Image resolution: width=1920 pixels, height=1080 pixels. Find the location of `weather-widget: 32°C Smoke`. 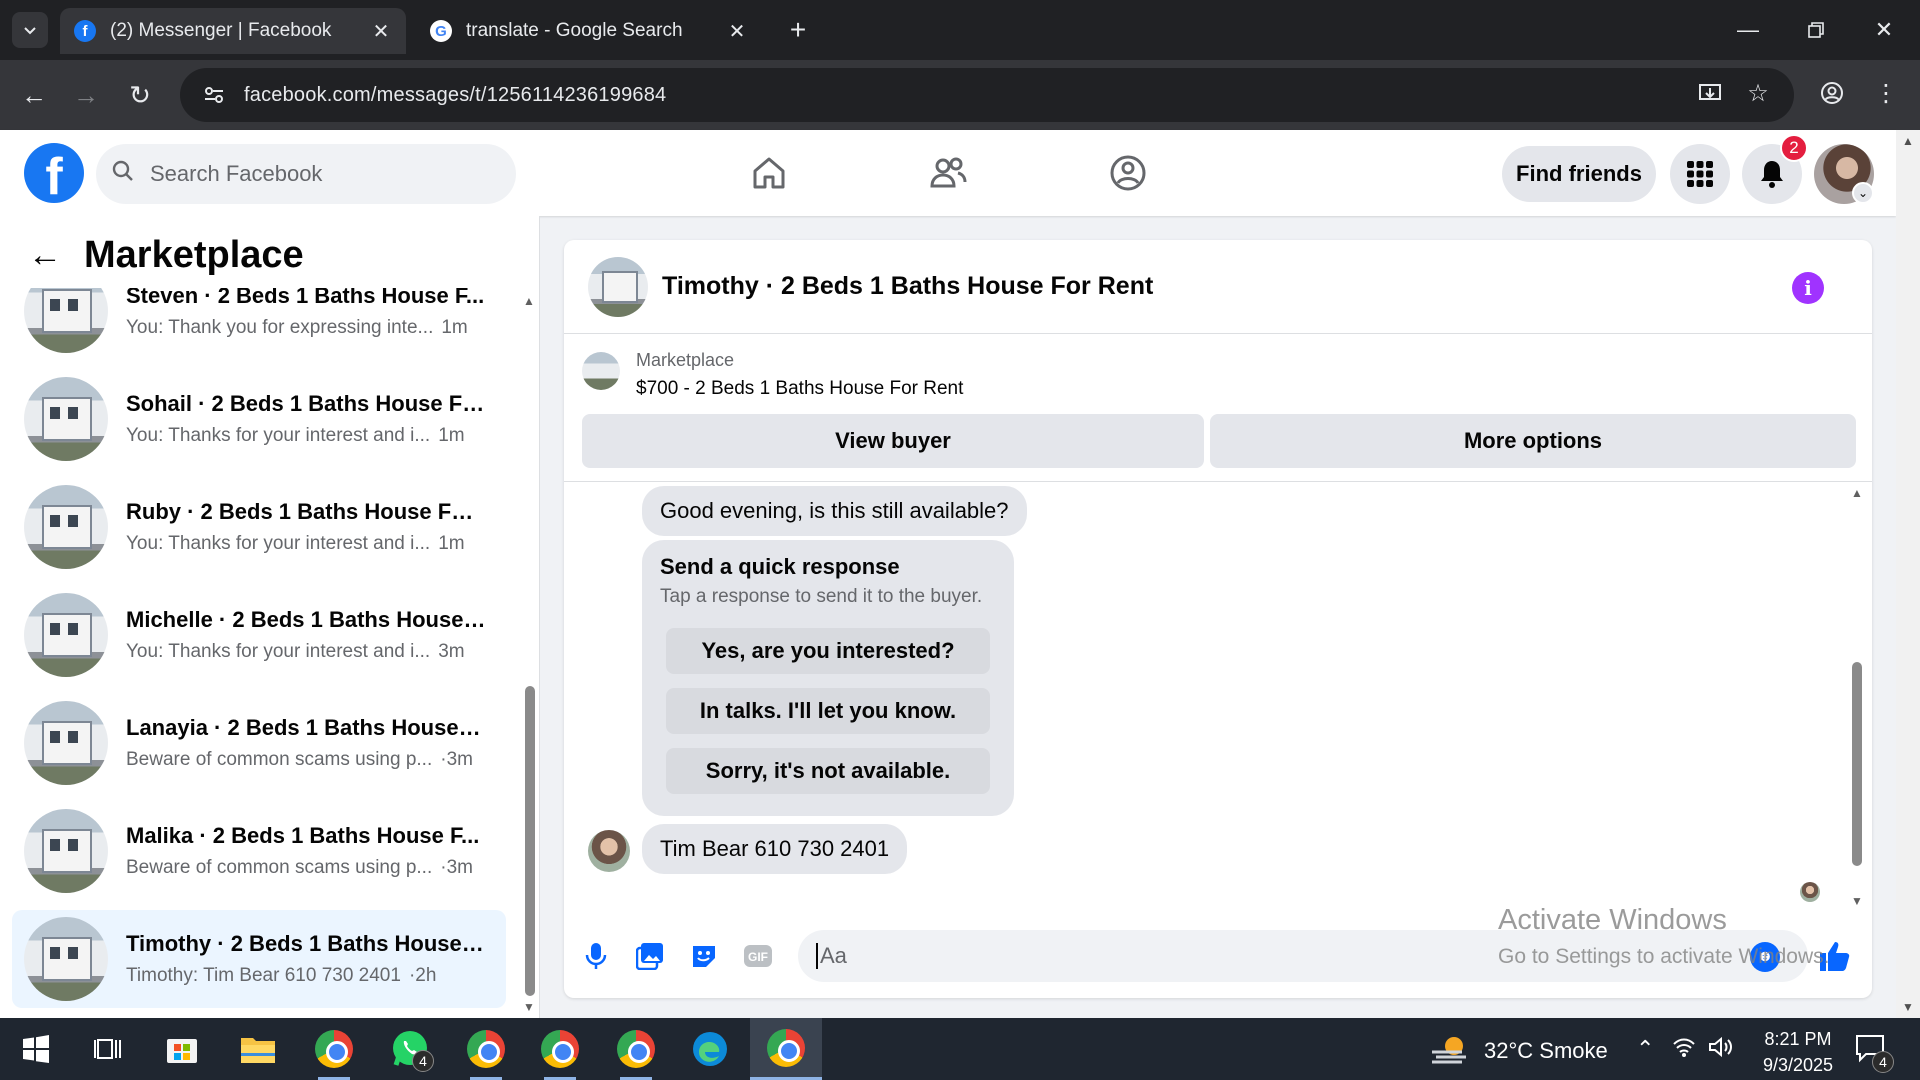

weather-widget: 32°C Smoke is located at coordinates (1519, 1051).